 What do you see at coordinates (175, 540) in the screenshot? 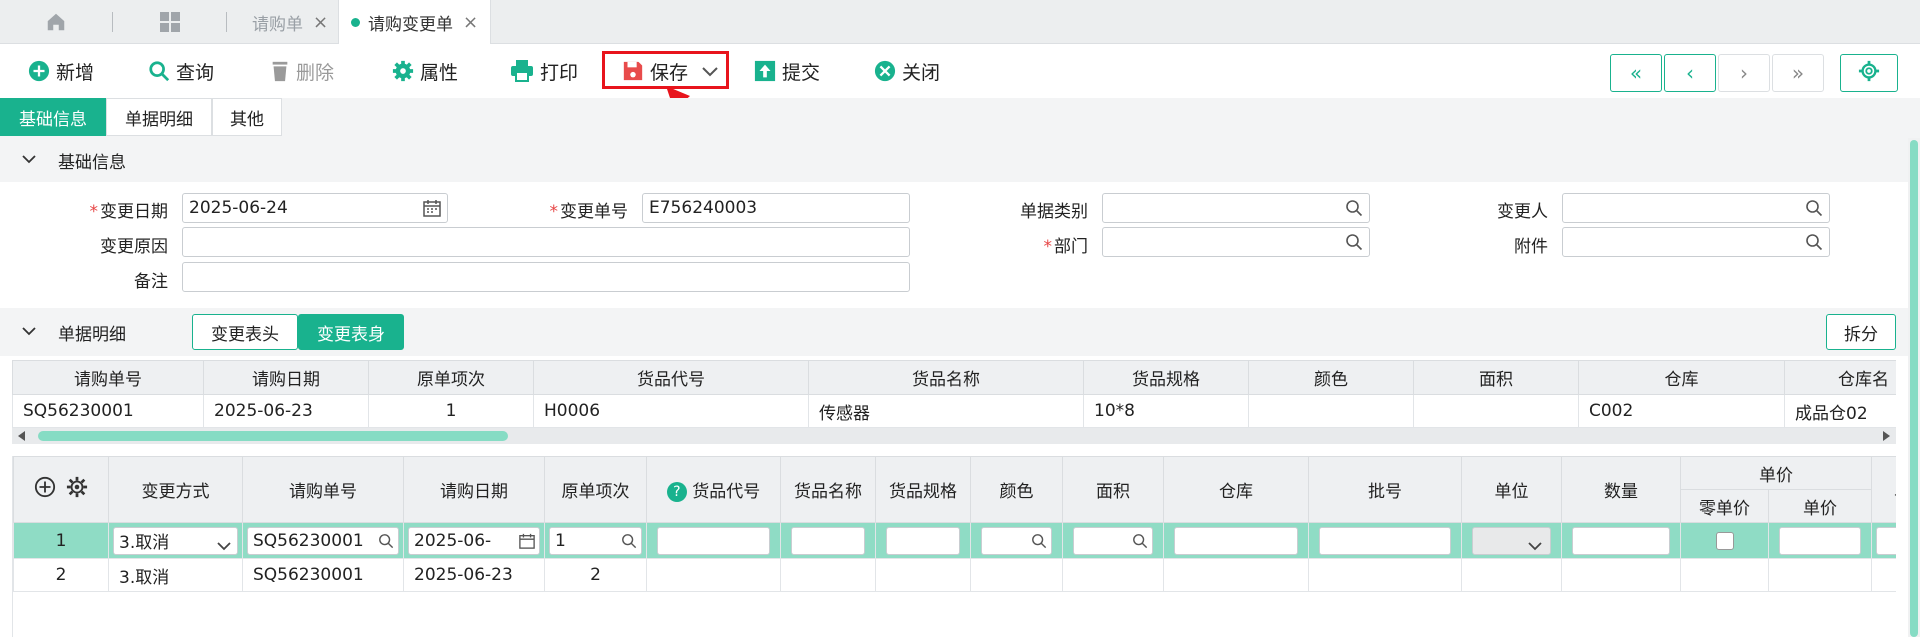
I see `change-mode-select: 3.取消` at bounding box center [175, 540].